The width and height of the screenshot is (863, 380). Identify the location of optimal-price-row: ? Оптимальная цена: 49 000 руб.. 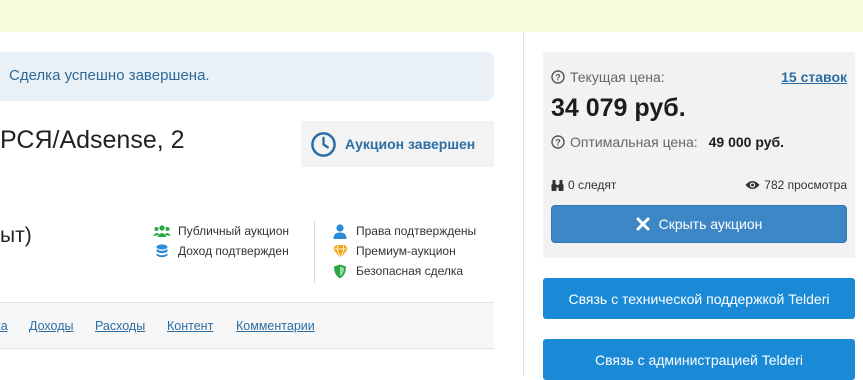
(667, 142).